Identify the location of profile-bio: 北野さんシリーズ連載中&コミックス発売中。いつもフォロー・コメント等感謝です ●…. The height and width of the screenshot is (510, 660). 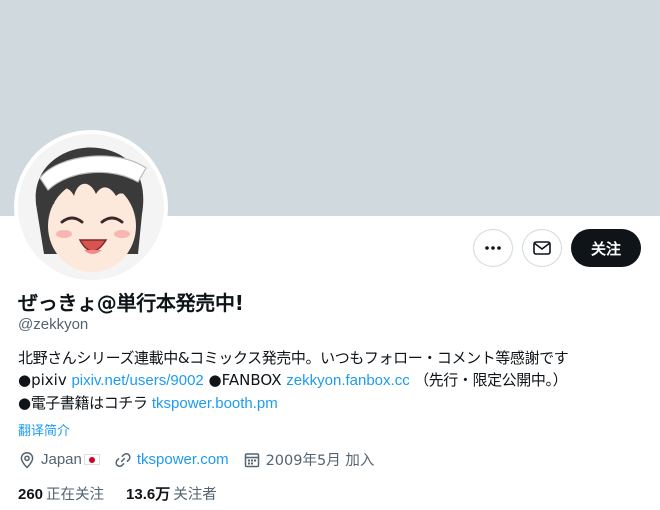
(333, 381).